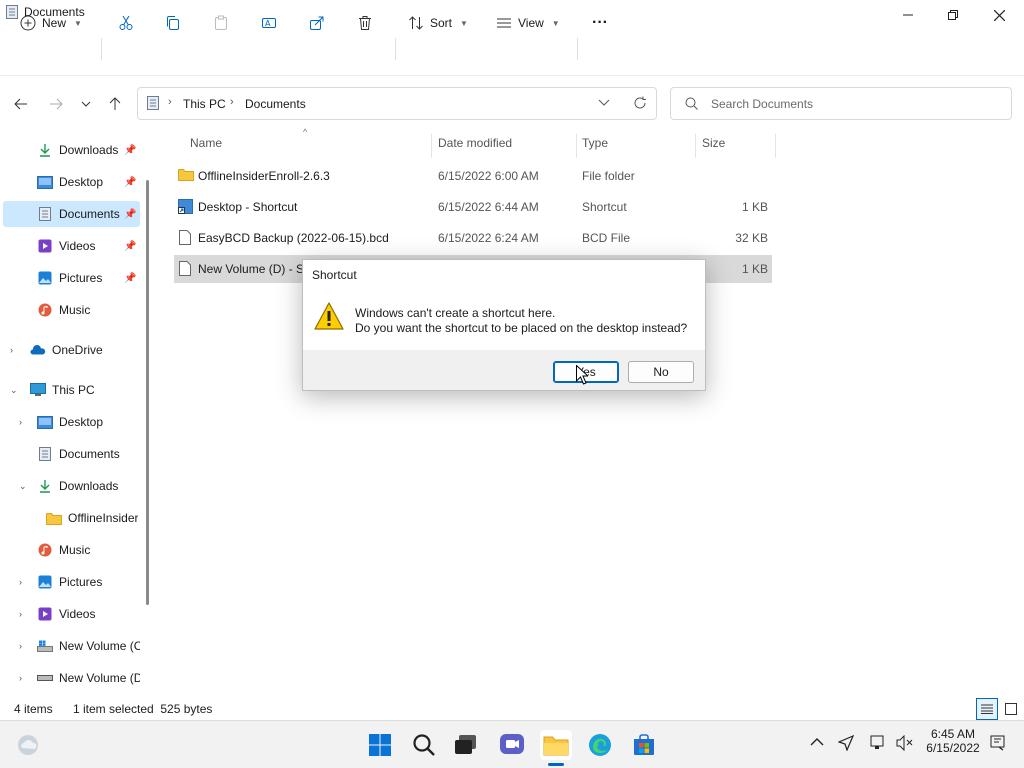 This screenshot has height=768, width=1024. I want to click on cut-button, so click(126, 23).